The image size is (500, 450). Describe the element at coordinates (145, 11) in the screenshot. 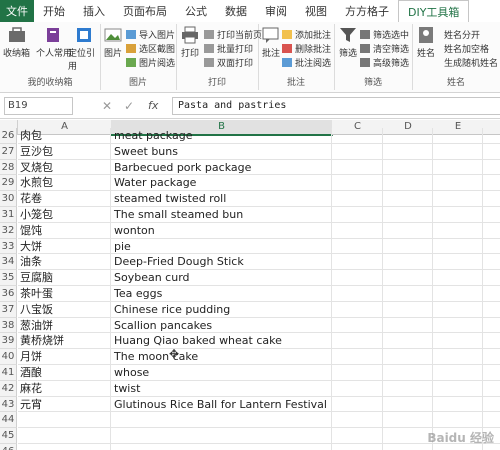

I see `tab-page-layout: 页面布局` at that location.